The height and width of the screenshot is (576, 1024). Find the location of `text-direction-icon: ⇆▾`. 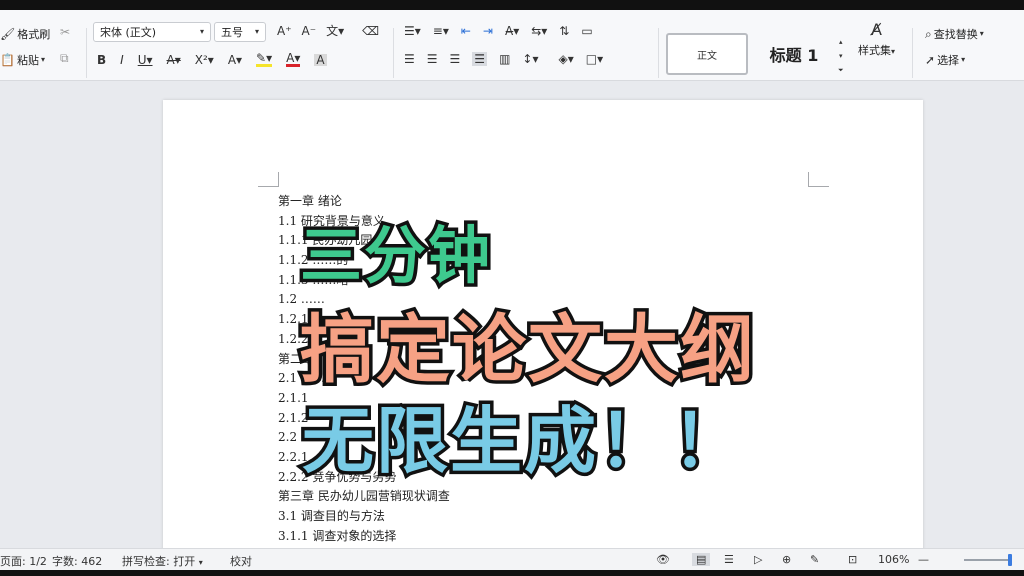

text-direction-icon: ⇆▾ is located at coordinates (539, 31).